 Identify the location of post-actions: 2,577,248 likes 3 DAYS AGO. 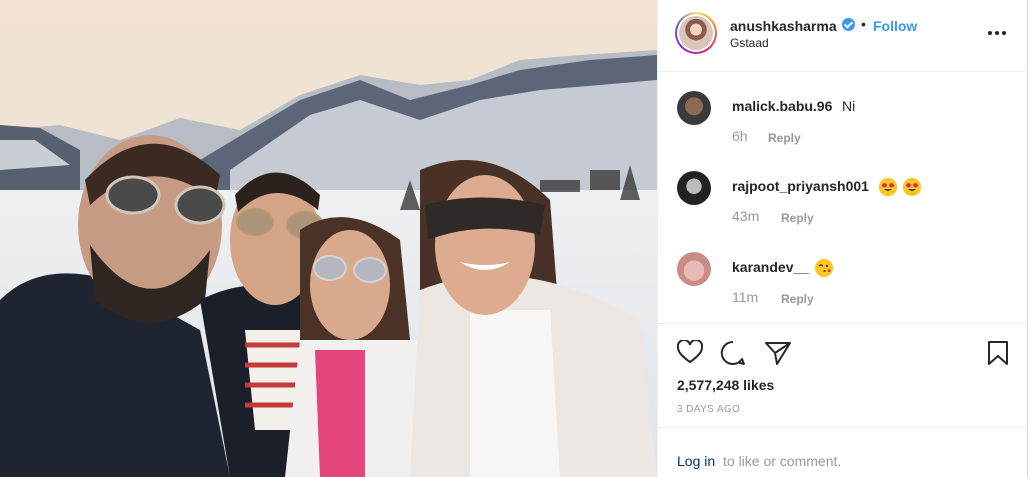
(843, 375).